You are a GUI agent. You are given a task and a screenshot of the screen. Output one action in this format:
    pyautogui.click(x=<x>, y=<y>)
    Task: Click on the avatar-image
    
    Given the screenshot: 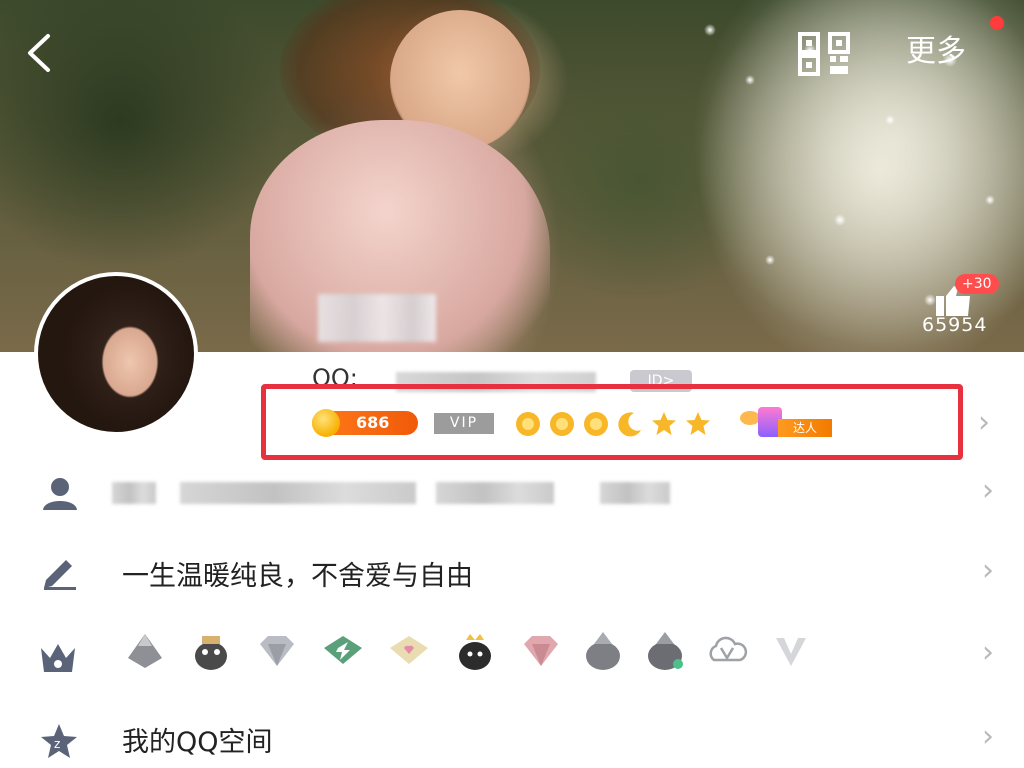 What is the action you would take?
    pyautogui.click(x=116, y=354)
    